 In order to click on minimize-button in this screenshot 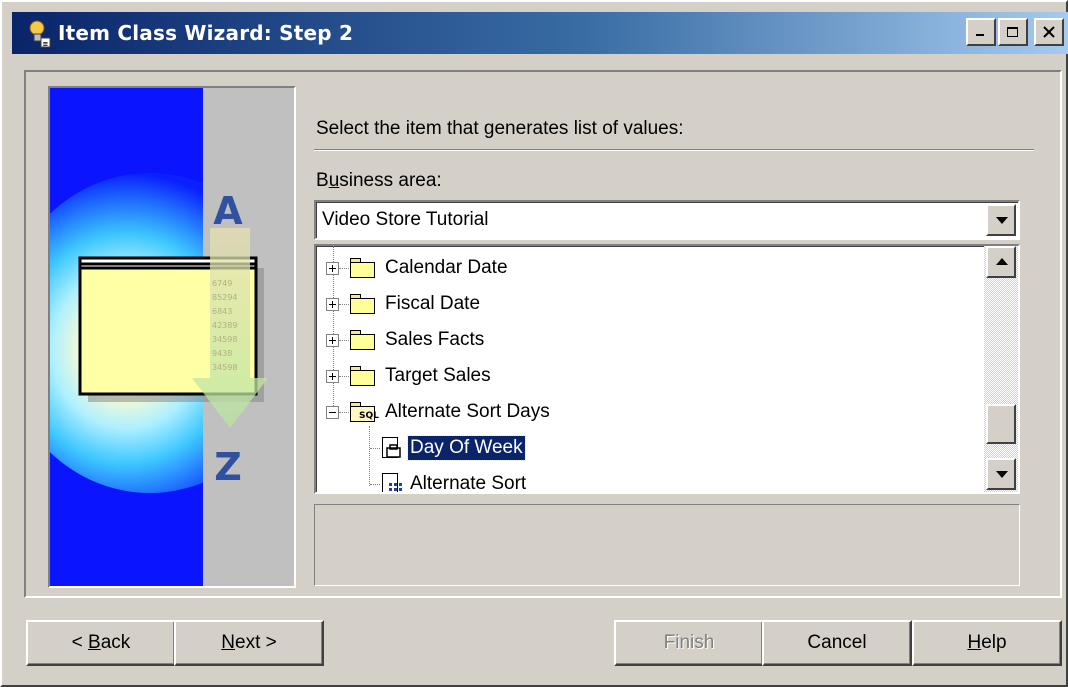, I will do `click(981, 32)`.